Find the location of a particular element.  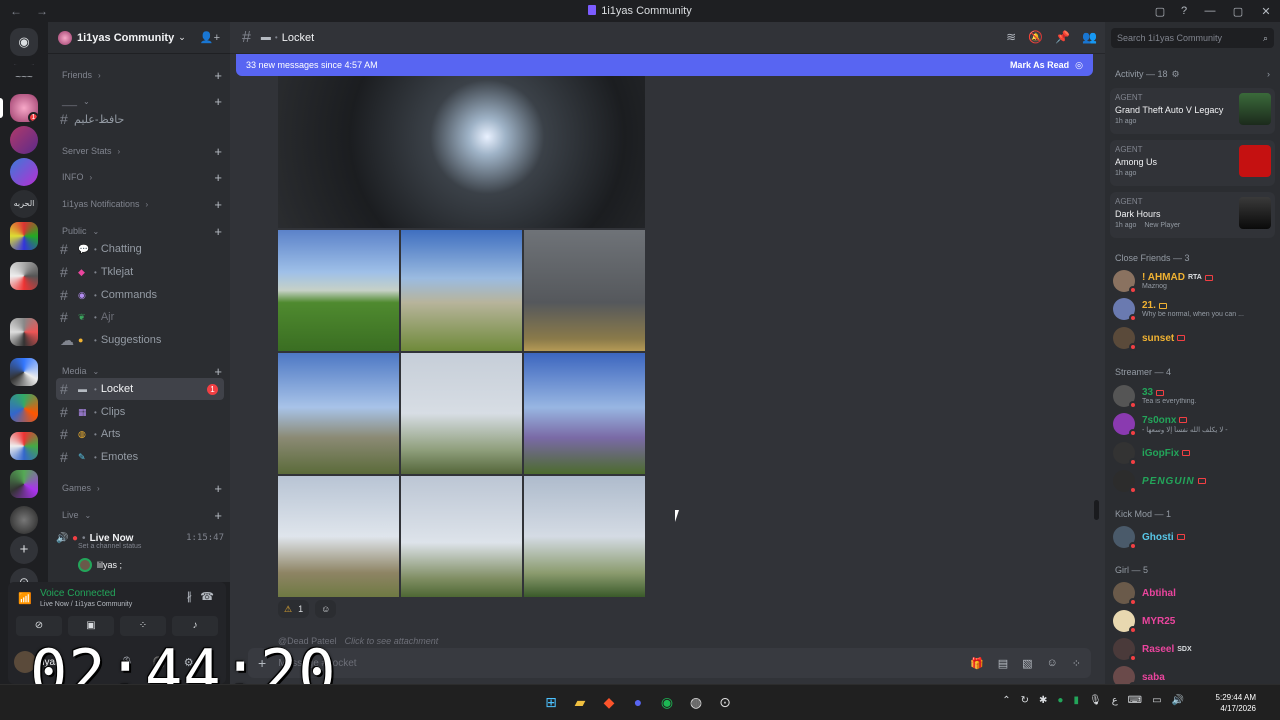

tray-chevron-icon: ⌃ is located at coordinates (1006, 700).